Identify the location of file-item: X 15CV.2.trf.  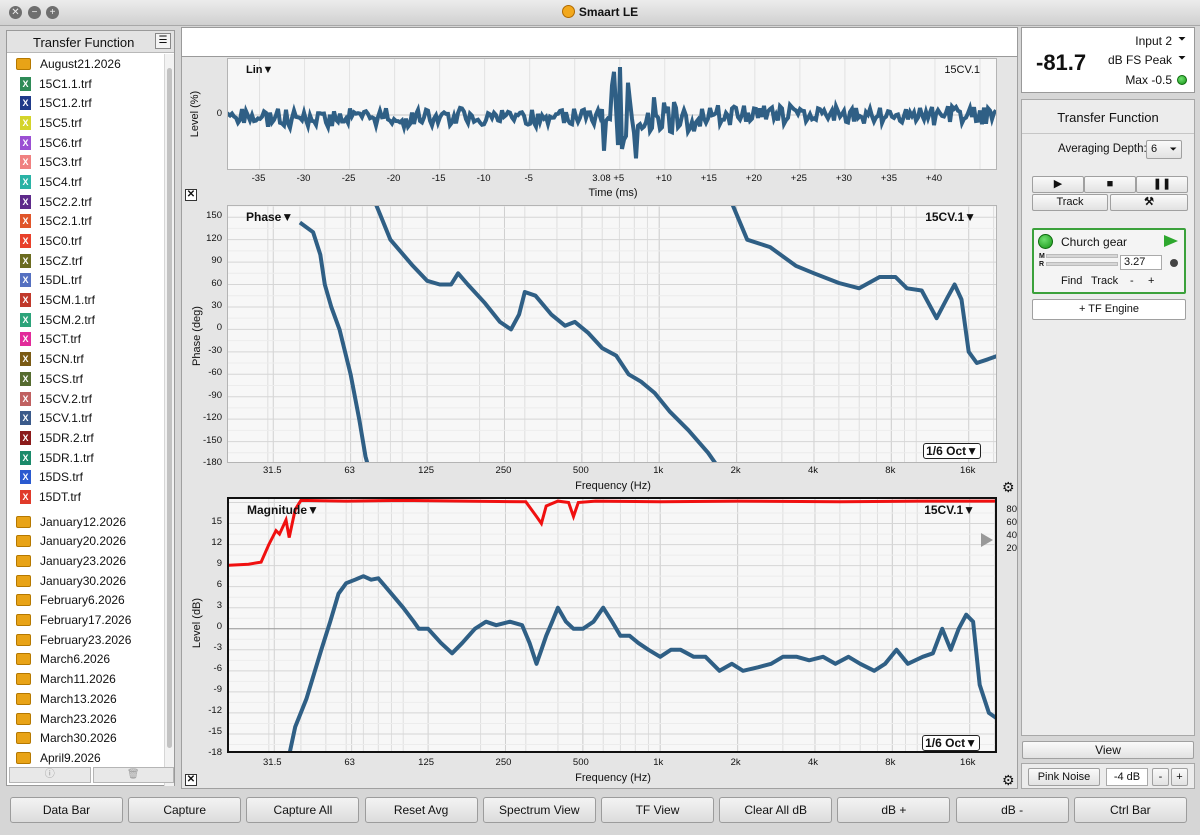
(86, 399).